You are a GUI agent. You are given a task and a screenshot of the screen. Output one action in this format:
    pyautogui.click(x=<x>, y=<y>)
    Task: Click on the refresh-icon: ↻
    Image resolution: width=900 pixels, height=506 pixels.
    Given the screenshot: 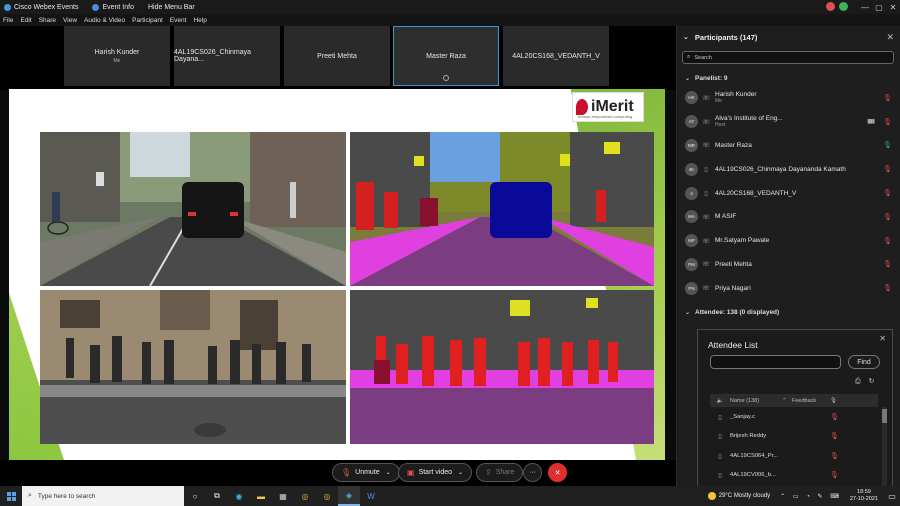 What is the action you would take?
    pyautogui.click(x=872, y=381)
    